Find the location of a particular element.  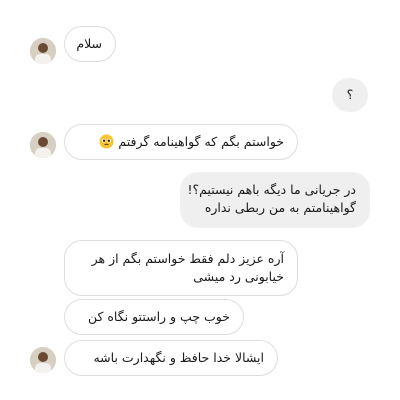

message-text: سلام is located at coordinates (89, 43).